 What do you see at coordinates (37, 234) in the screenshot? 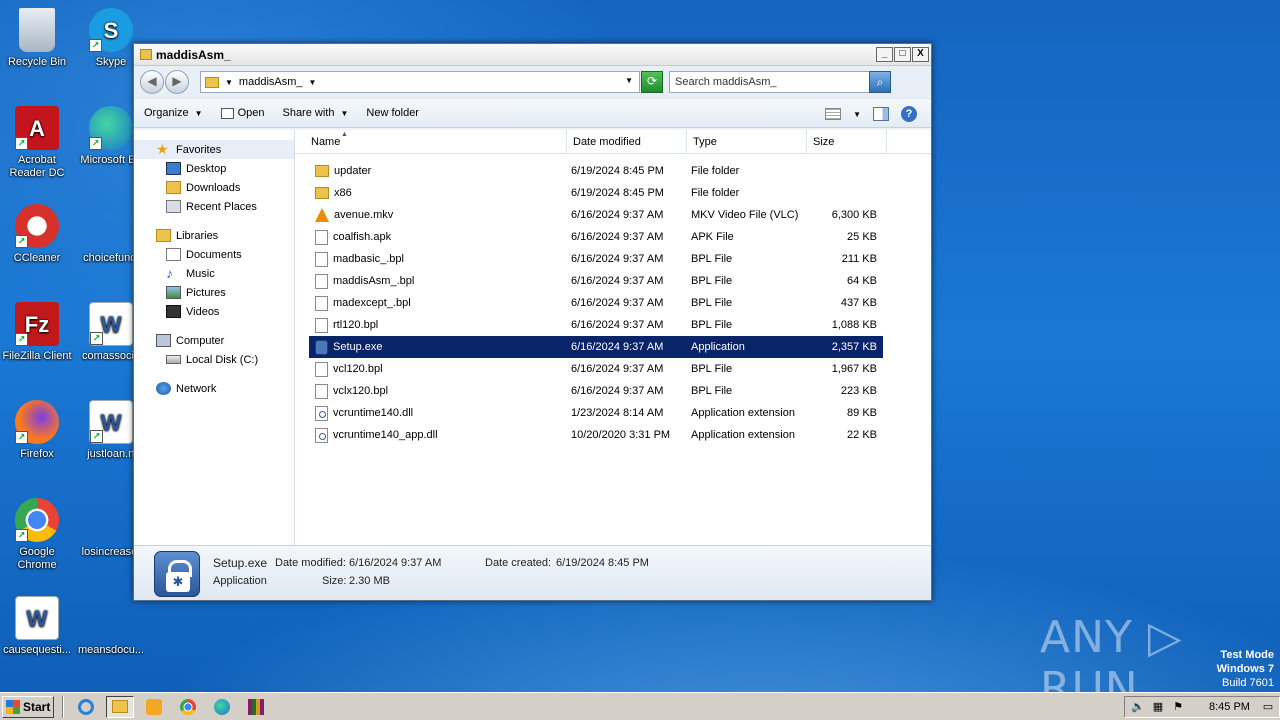
I see `desktop-icon-ccleaner: ↗ CCleaner` at bounding box center [37, 234].